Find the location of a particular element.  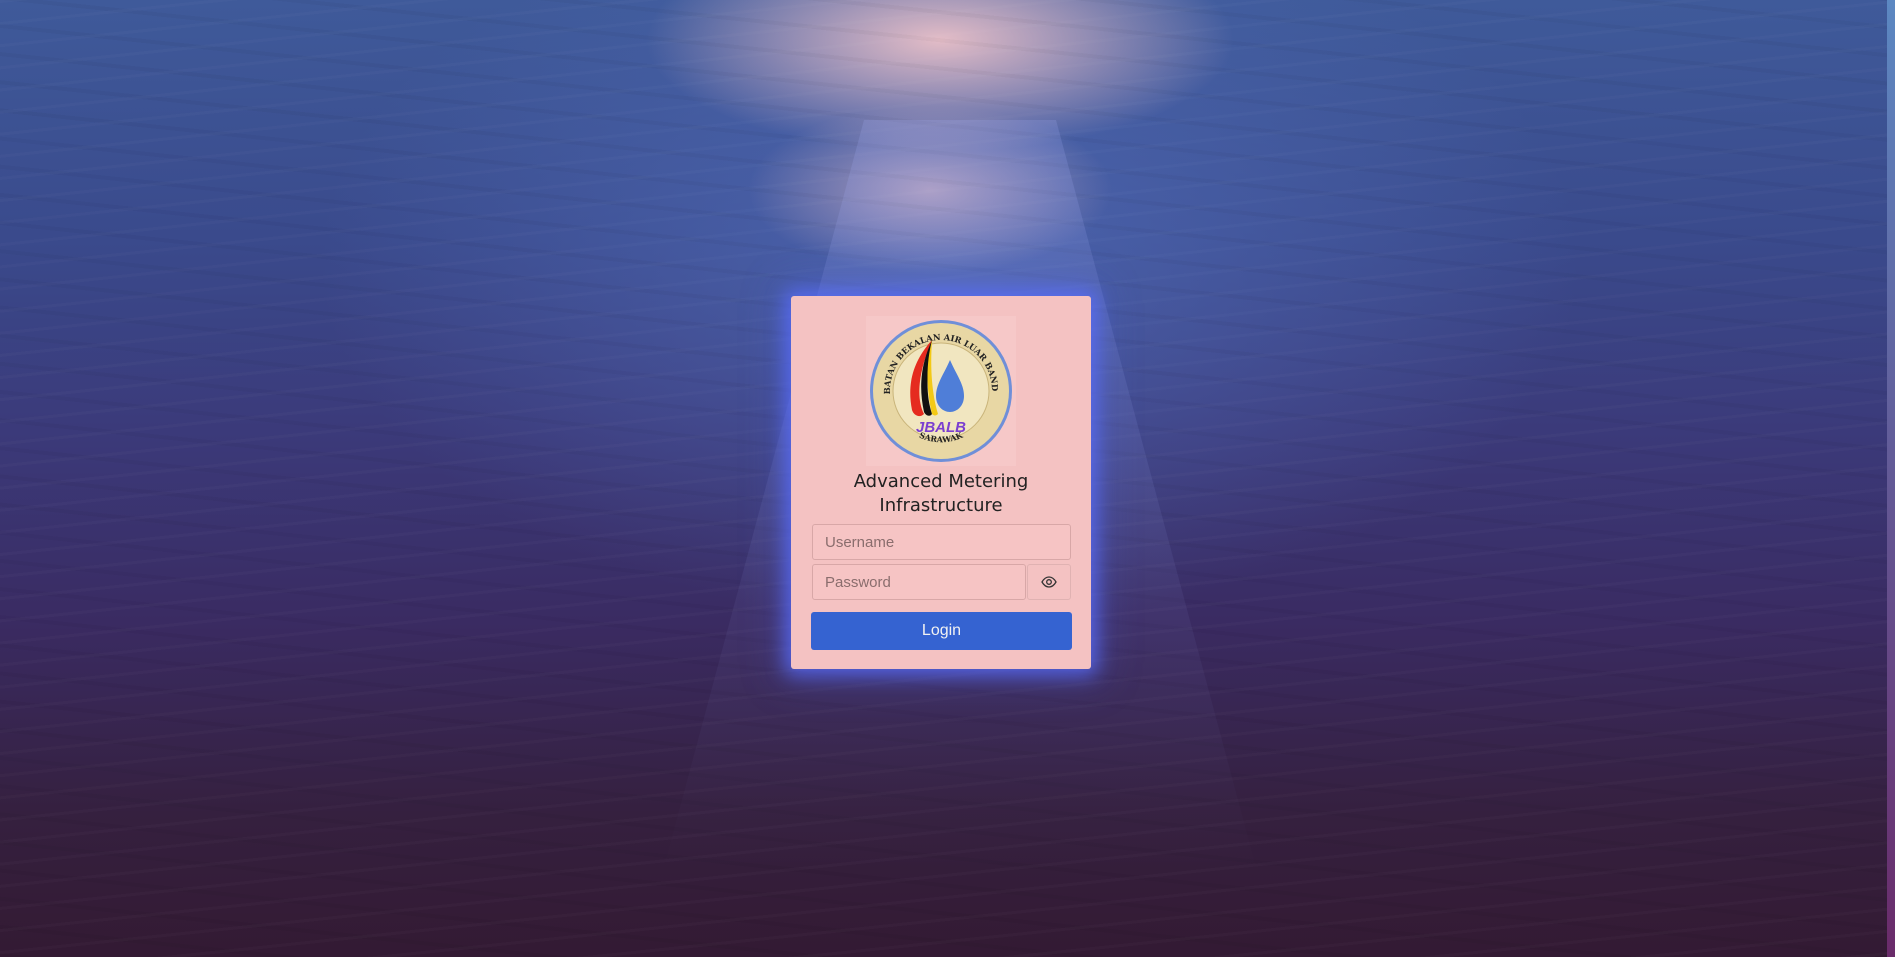

page-title: Advanced Metering Infrastructure is located at coordinates (941, 493).